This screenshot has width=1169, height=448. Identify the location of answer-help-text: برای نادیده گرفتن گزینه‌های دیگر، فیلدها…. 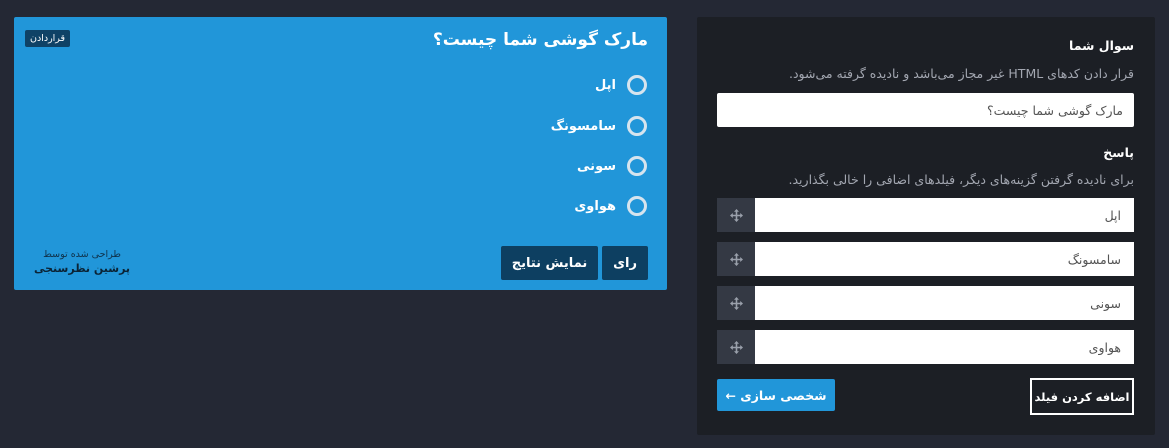
(961, 179).